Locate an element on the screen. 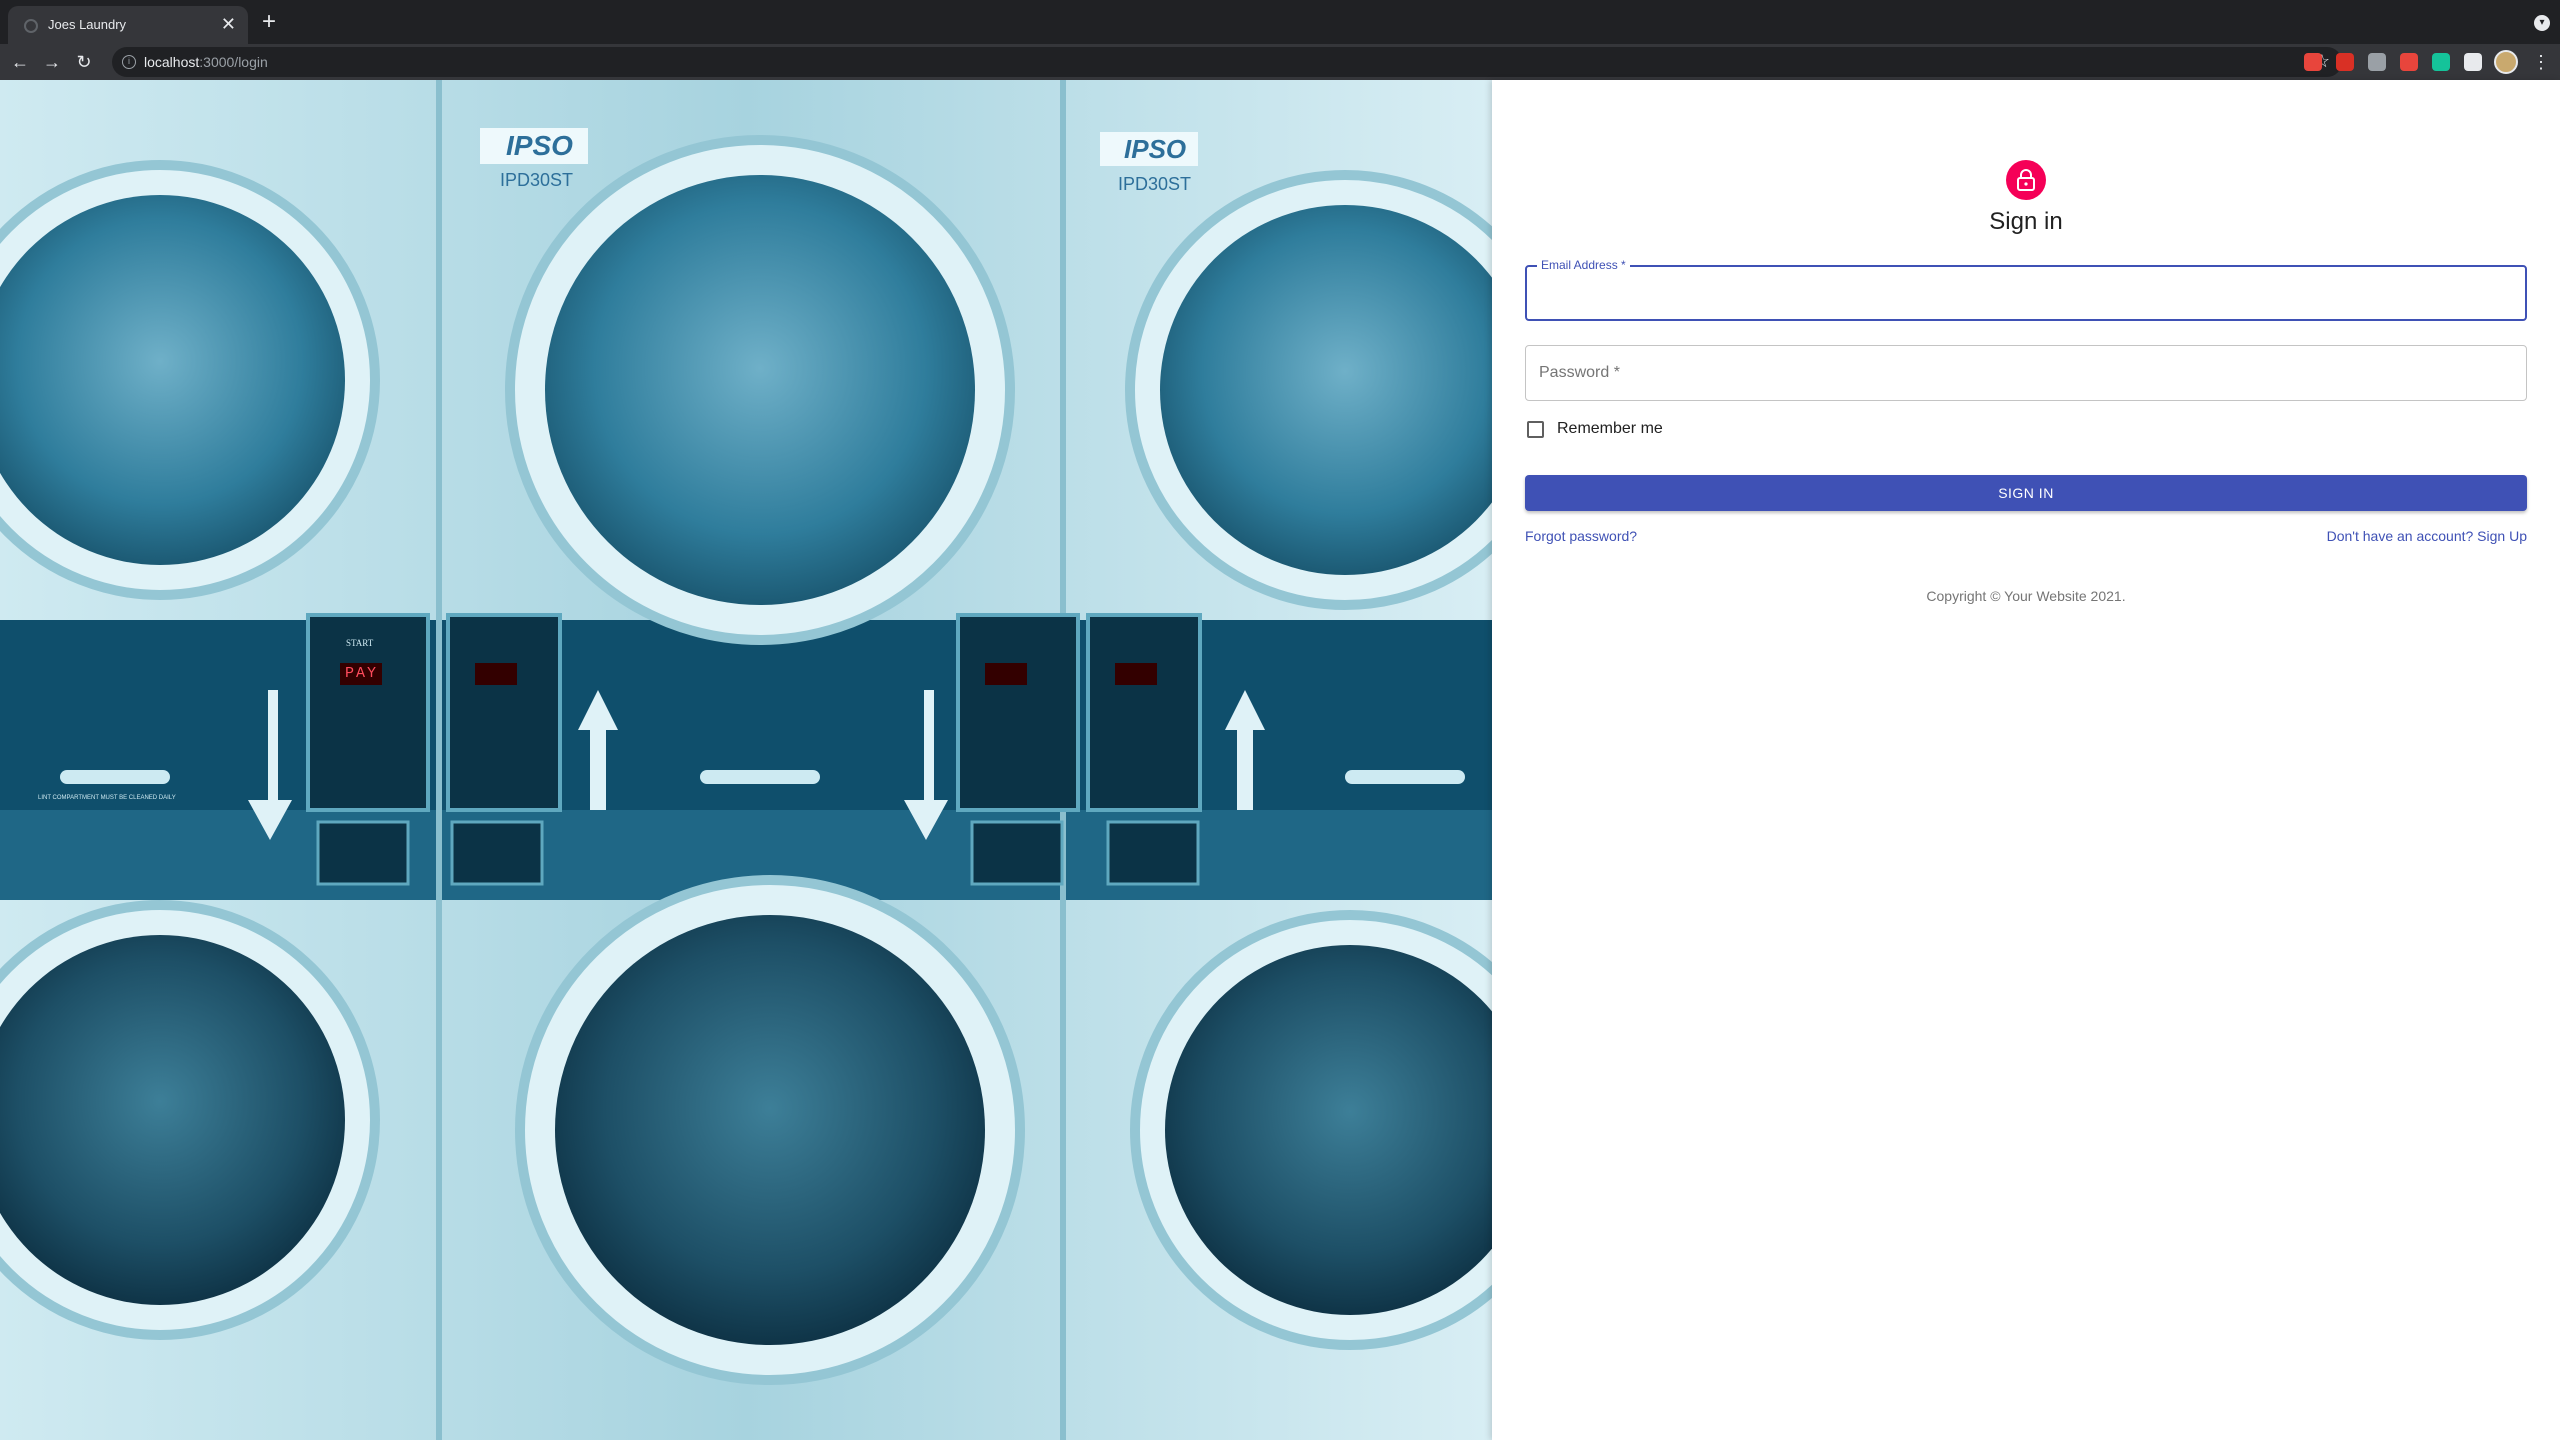  ext-flag-icon is located at coordinates (2409, 62).